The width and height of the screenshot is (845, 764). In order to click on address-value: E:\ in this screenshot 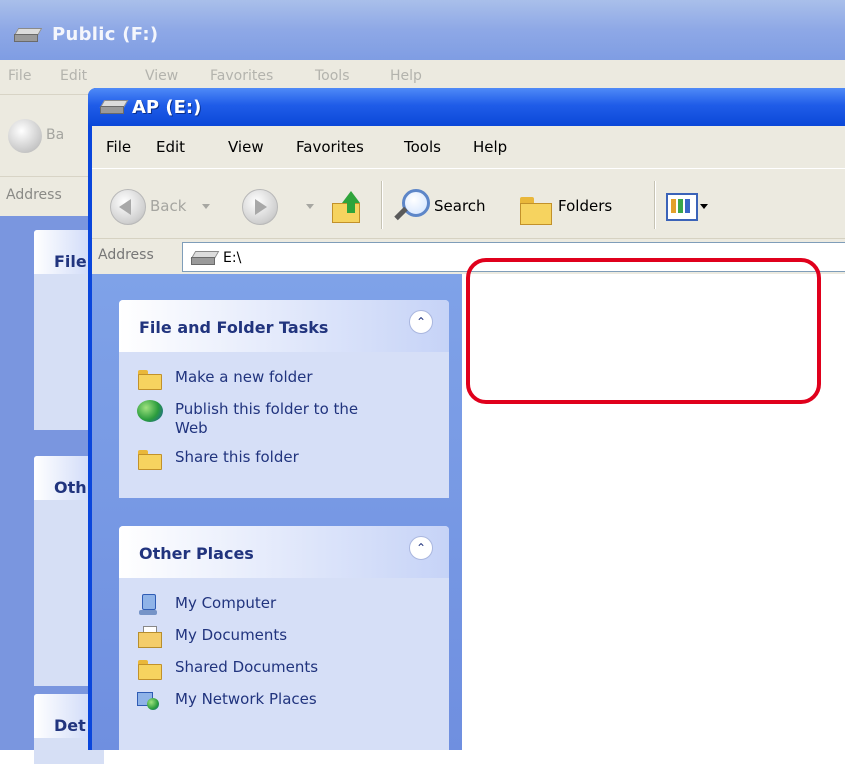, I will do `click(232, 258)`.